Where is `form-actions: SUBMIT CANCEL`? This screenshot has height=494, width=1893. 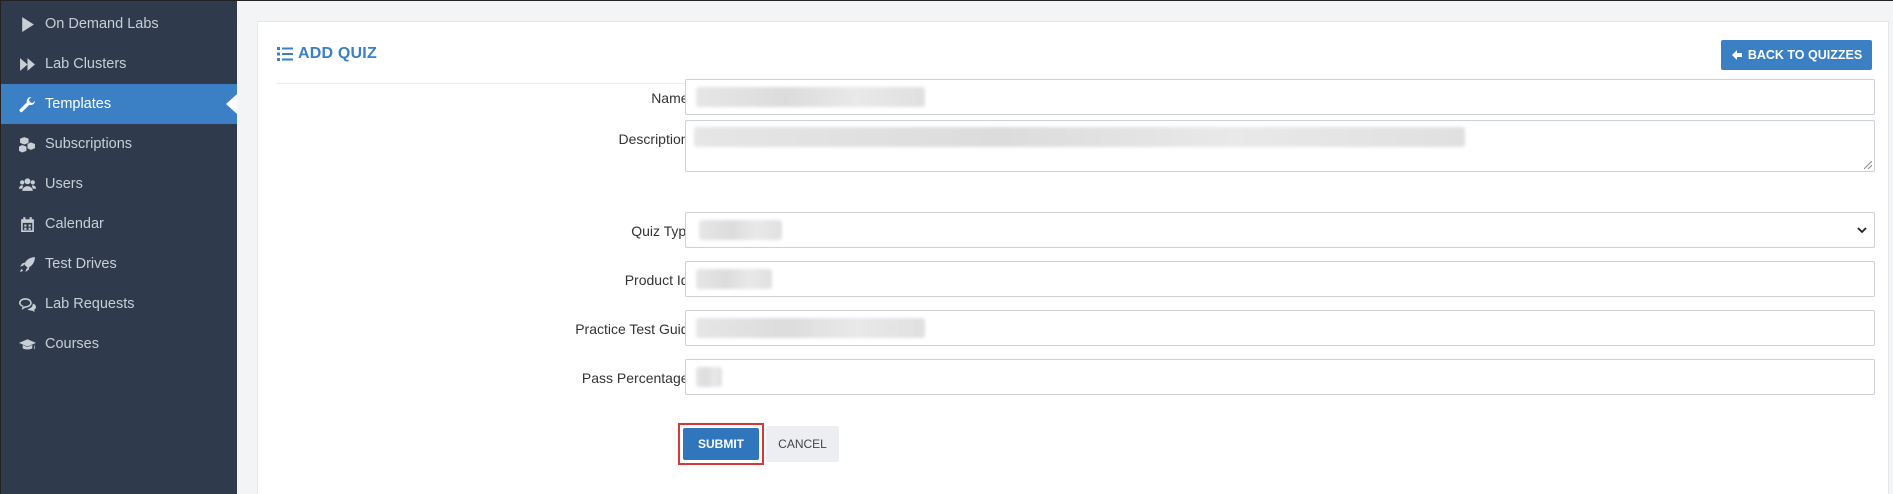
form-actions: SUBMIT CANCEL is located at coordinates (758, 444).